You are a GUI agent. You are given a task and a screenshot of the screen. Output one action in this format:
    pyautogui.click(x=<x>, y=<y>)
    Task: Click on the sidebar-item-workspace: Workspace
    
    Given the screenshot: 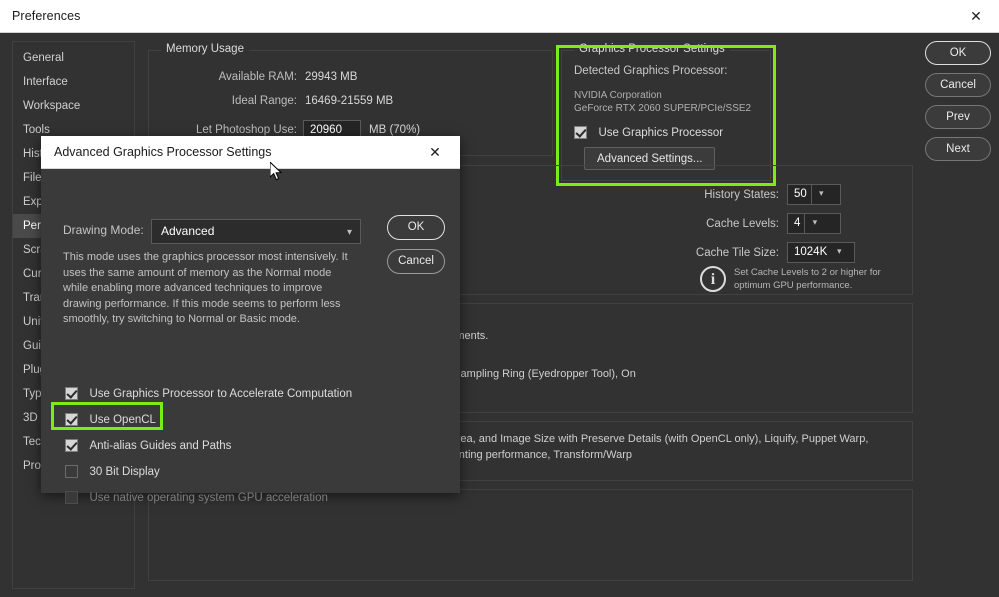 What is the action you would take?
    pyautogui.click(x=73, y=106)
    